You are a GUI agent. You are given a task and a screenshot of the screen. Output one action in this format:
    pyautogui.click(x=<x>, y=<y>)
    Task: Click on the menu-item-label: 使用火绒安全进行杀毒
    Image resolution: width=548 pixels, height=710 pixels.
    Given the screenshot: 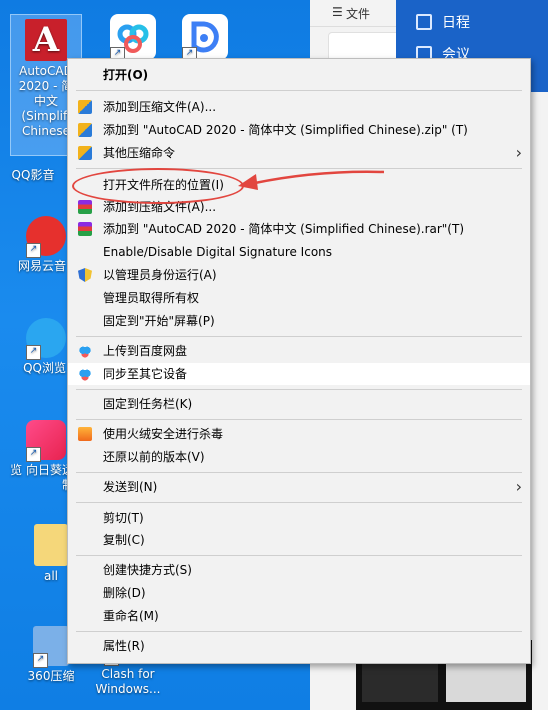 What is the action you would take?
    pyautogui.click(x=163, y=434)
    